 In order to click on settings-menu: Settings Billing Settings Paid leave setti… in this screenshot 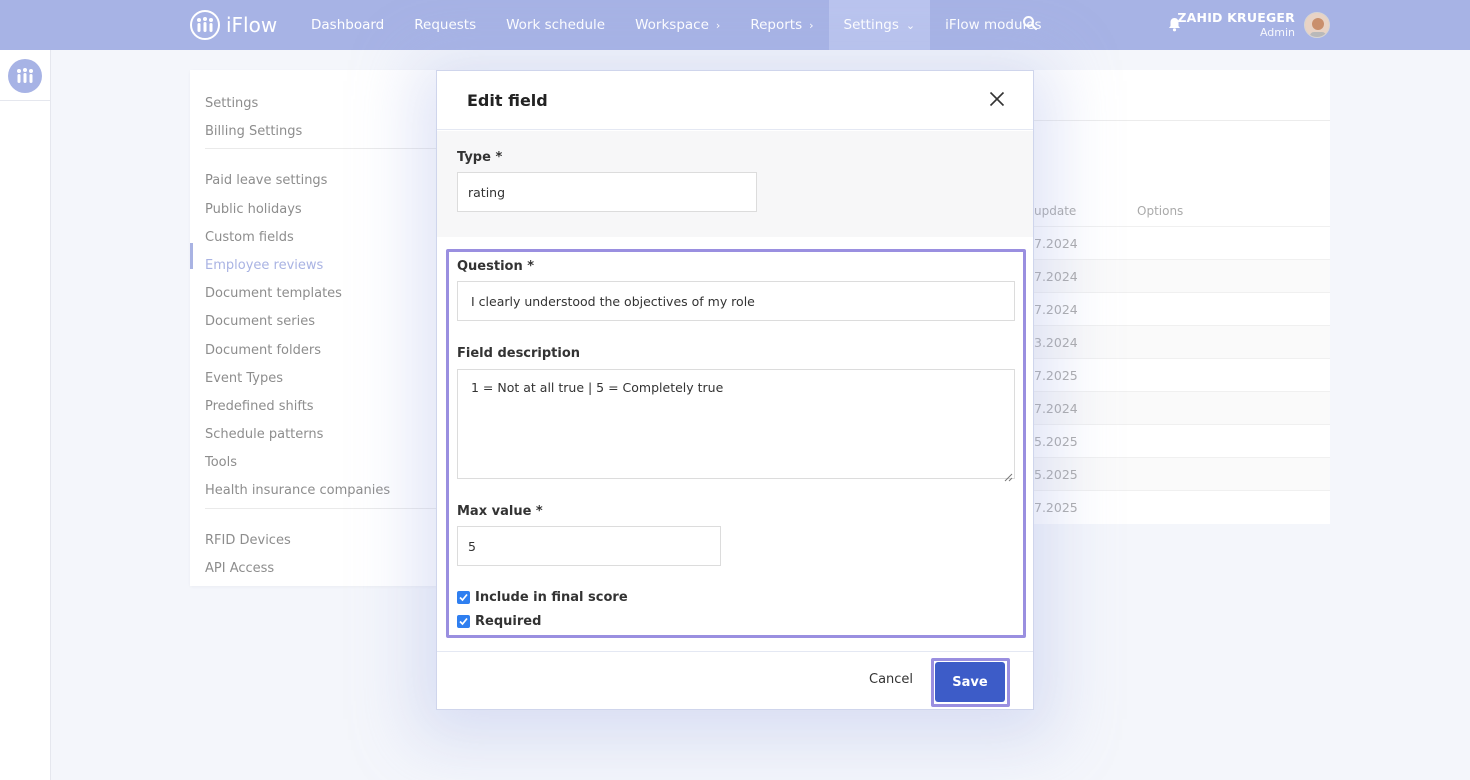, I will do `click(315, 328)`.